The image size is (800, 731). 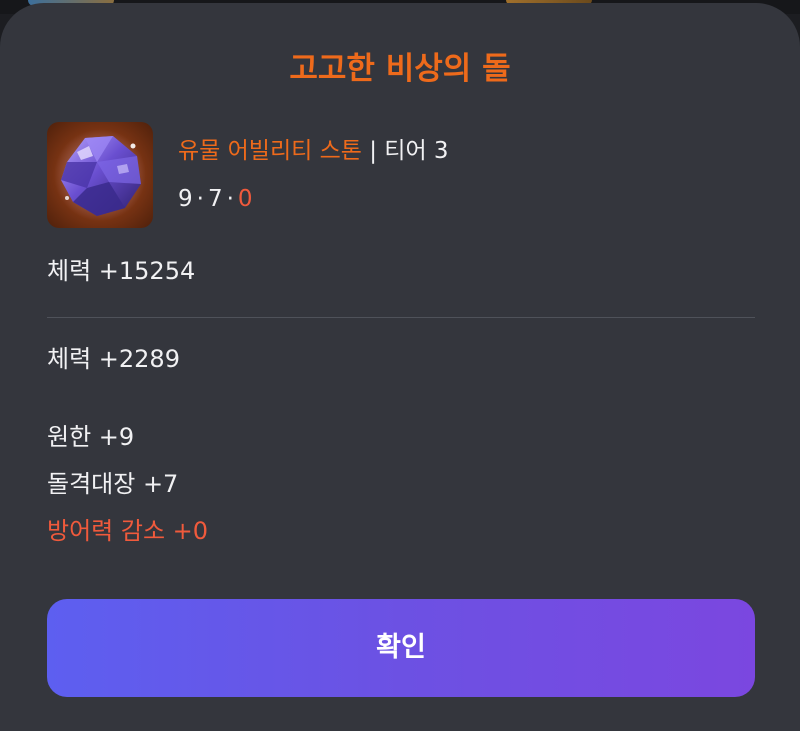 I want to click on confirm-button: 확인, so click(x=401, y=648).